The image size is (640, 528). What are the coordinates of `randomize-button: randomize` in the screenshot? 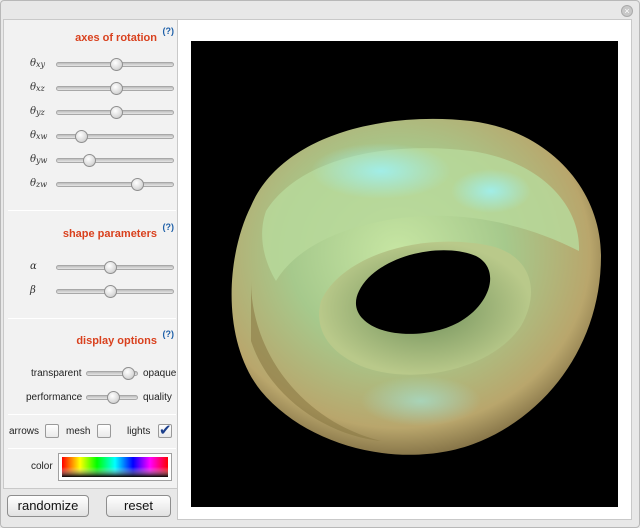 It's located at (48, 506).